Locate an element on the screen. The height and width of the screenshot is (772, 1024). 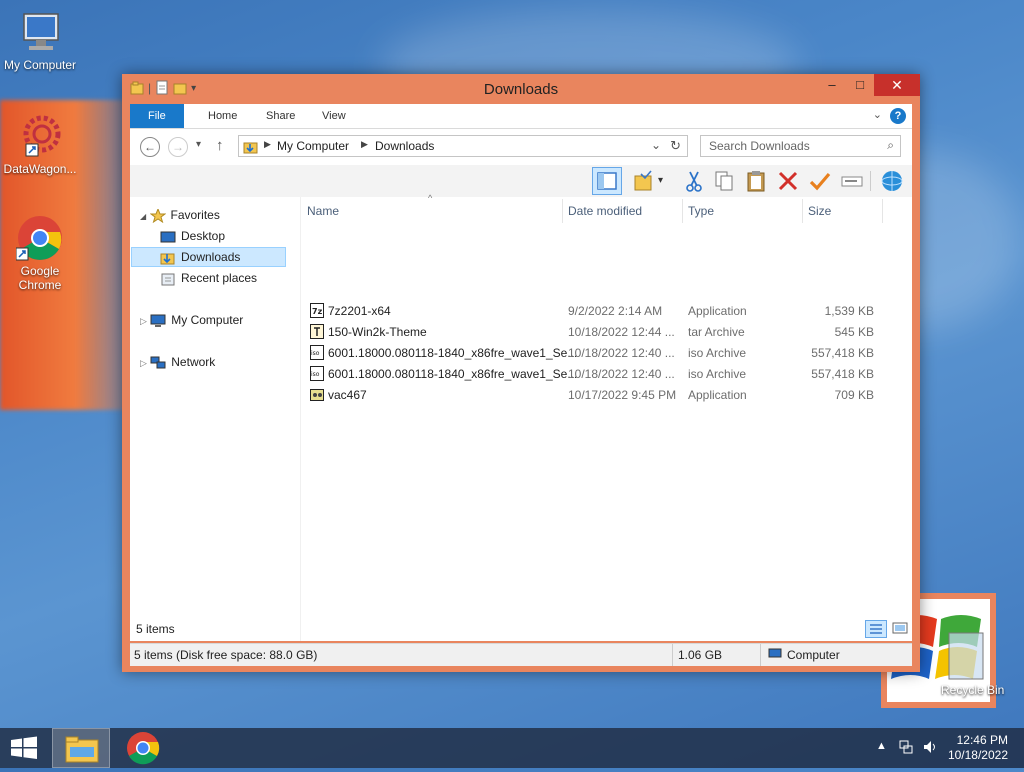
nav-label: Desktop is located at coordinates (203, 236).